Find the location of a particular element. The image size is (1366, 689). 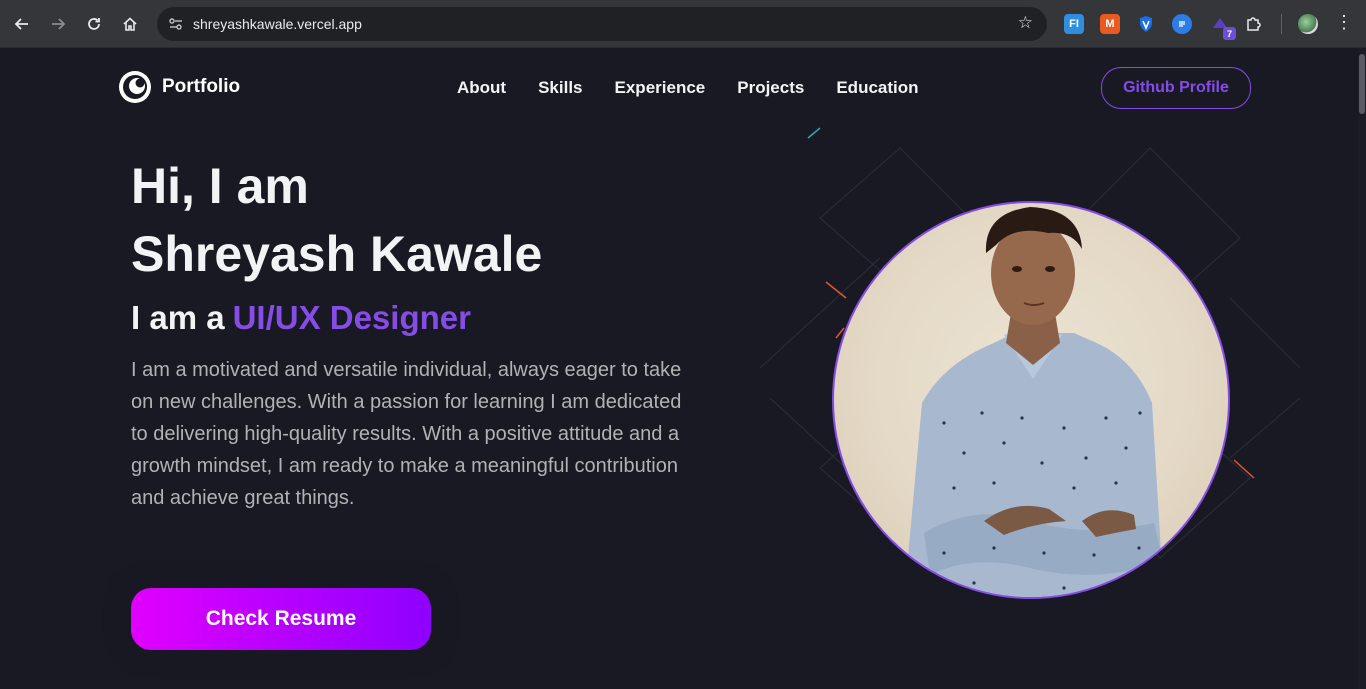

badge-extension-icon: 7 is located at coordinates (1223, 27).